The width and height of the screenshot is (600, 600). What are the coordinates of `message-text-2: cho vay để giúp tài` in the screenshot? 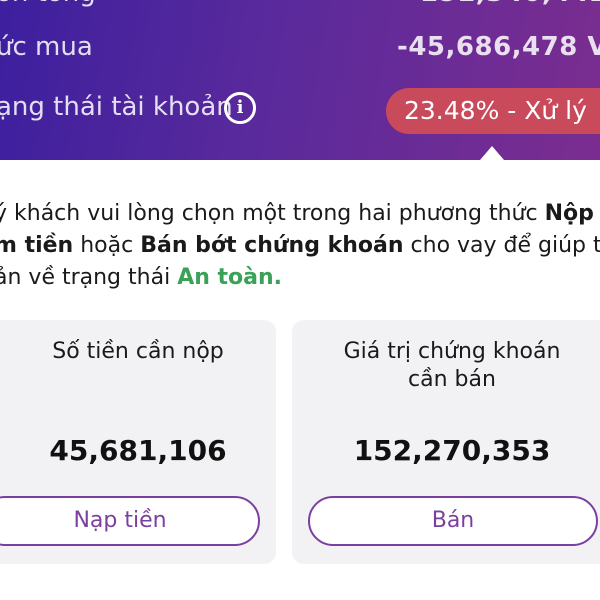 It's located at (501, 245).